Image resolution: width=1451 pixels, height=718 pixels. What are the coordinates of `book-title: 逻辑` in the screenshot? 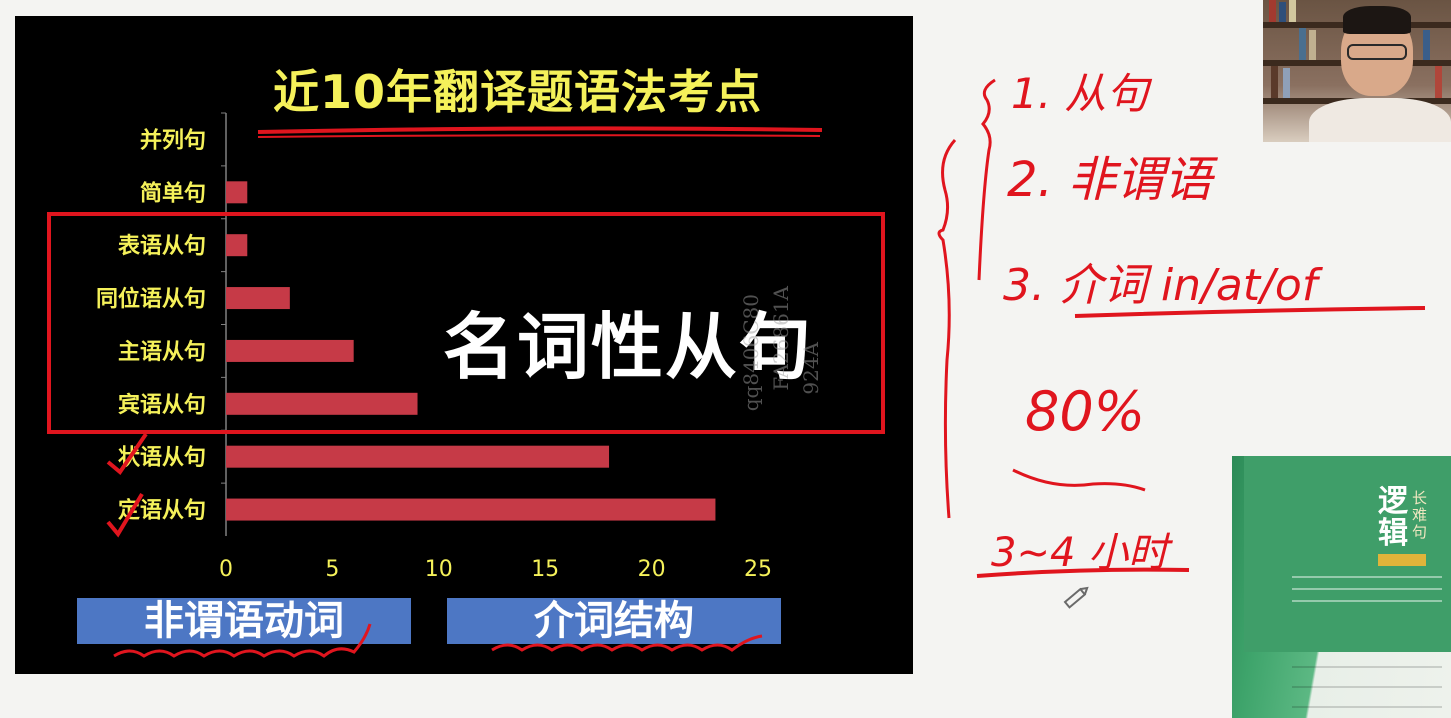 It's located at (1393, 517).